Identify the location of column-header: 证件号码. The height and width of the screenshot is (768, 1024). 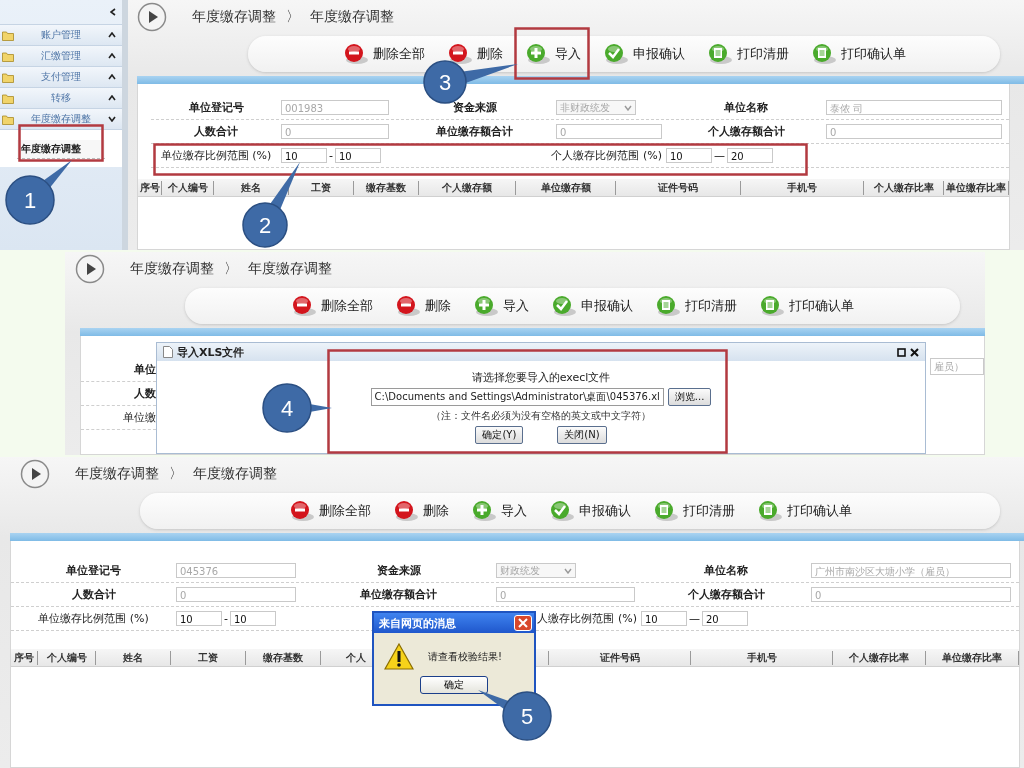
(678, 187).